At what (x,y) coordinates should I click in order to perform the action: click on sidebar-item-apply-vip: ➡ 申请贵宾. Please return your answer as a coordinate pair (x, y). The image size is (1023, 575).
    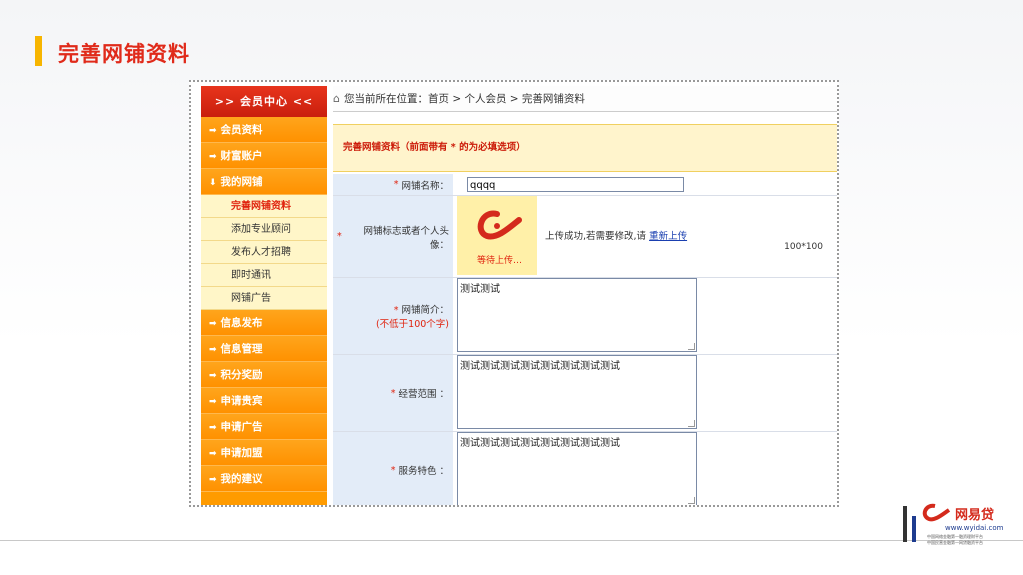
    Looking at the image, I should click on (264, 401).